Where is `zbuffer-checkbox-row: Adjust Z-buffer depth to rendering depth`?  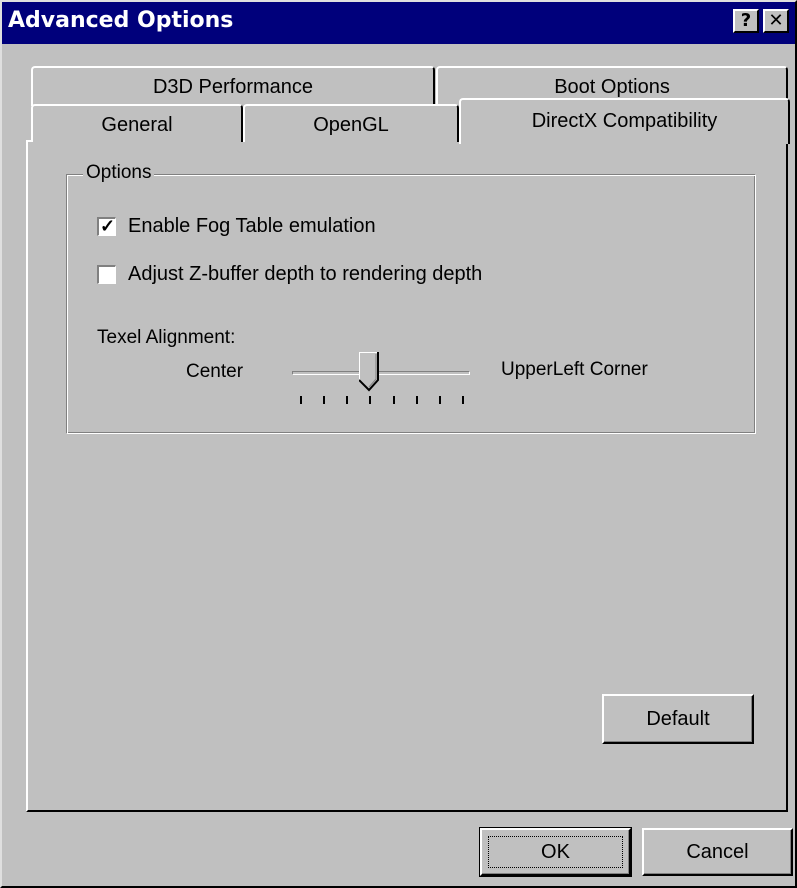
zbuffer-checkbox-row: Adjust Z-buffer depth to rendering depth is located at coordinates (289, 274).